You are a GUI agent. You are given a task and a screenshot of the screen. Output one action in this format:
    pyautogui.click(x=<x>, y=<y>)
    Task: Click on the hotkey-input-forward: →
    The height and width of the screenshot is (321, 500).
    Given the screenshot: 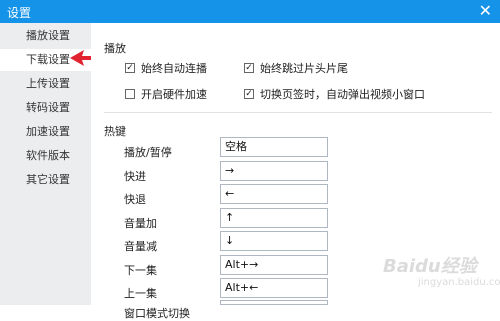 What is the action you would take?
    pyautogui.click(x=274, y=171)
    